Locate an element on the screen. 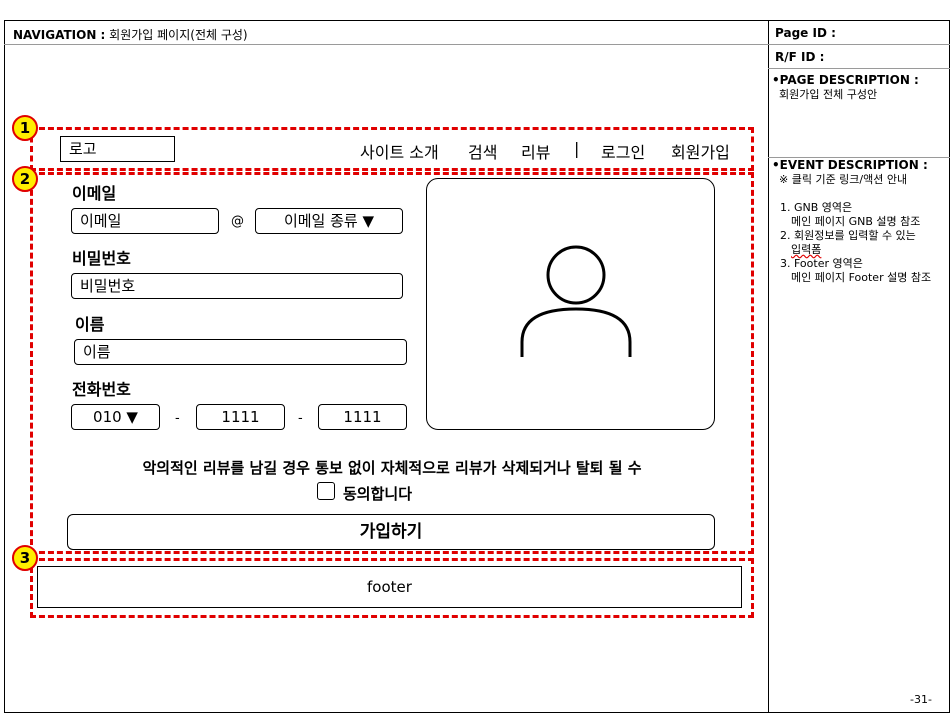 Image resolution: width=952 pixels, height=715 pixels. event-item-3-line2: 메인 페이지 Footer 설명 참조 is located at coordinates (861, 277).